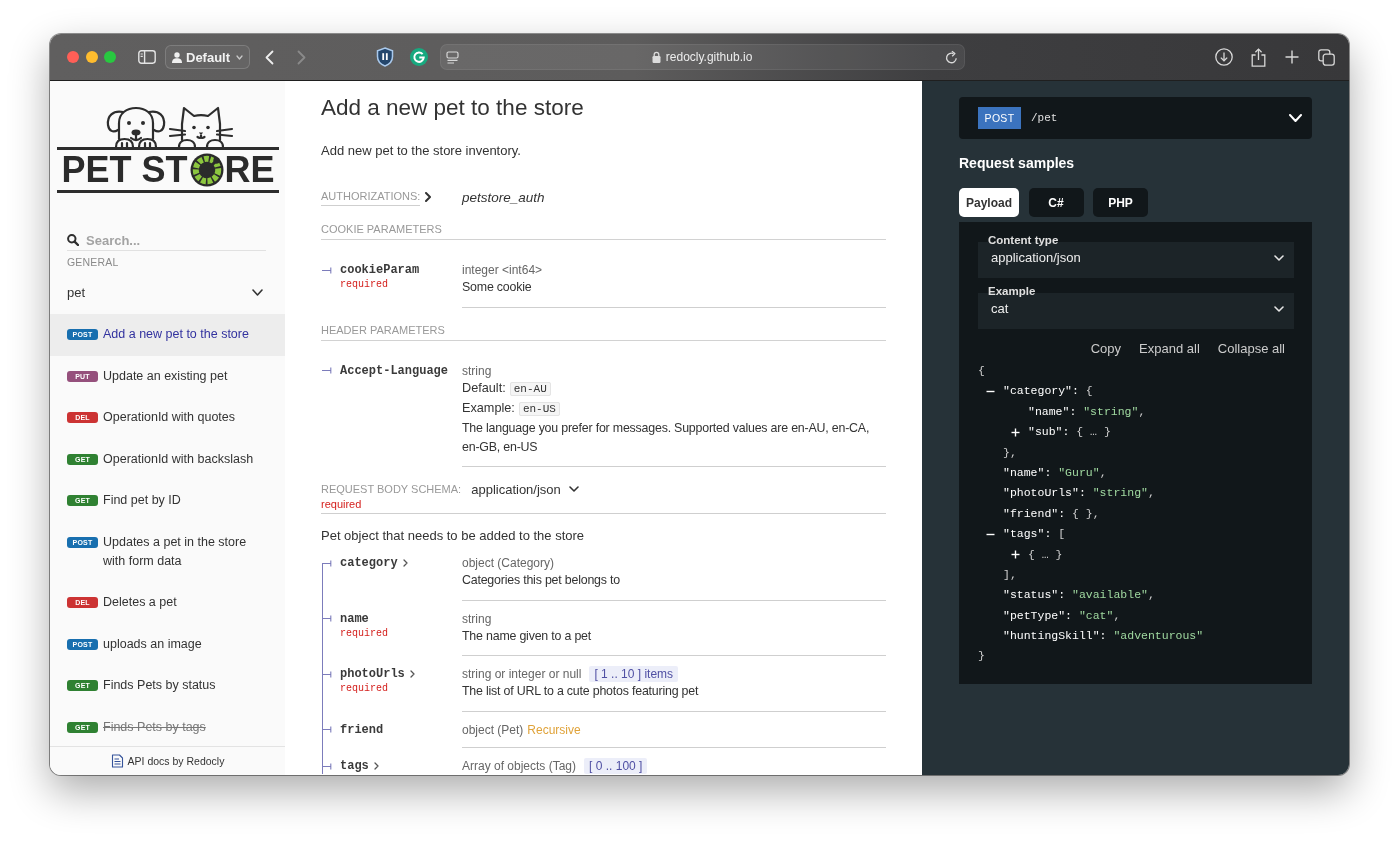 The height and width of the screenshot is (842, 1400). Describe the element at coordinates (1106, 348) in the screenshot. I see `code-action-link: Copy` at that location.